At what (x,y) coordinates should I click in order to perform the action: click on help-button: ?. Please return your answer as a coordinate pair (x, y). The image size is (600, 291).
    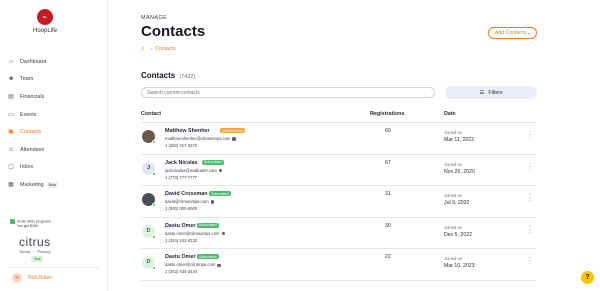
    Looking at the image, I should click on (587, 277).